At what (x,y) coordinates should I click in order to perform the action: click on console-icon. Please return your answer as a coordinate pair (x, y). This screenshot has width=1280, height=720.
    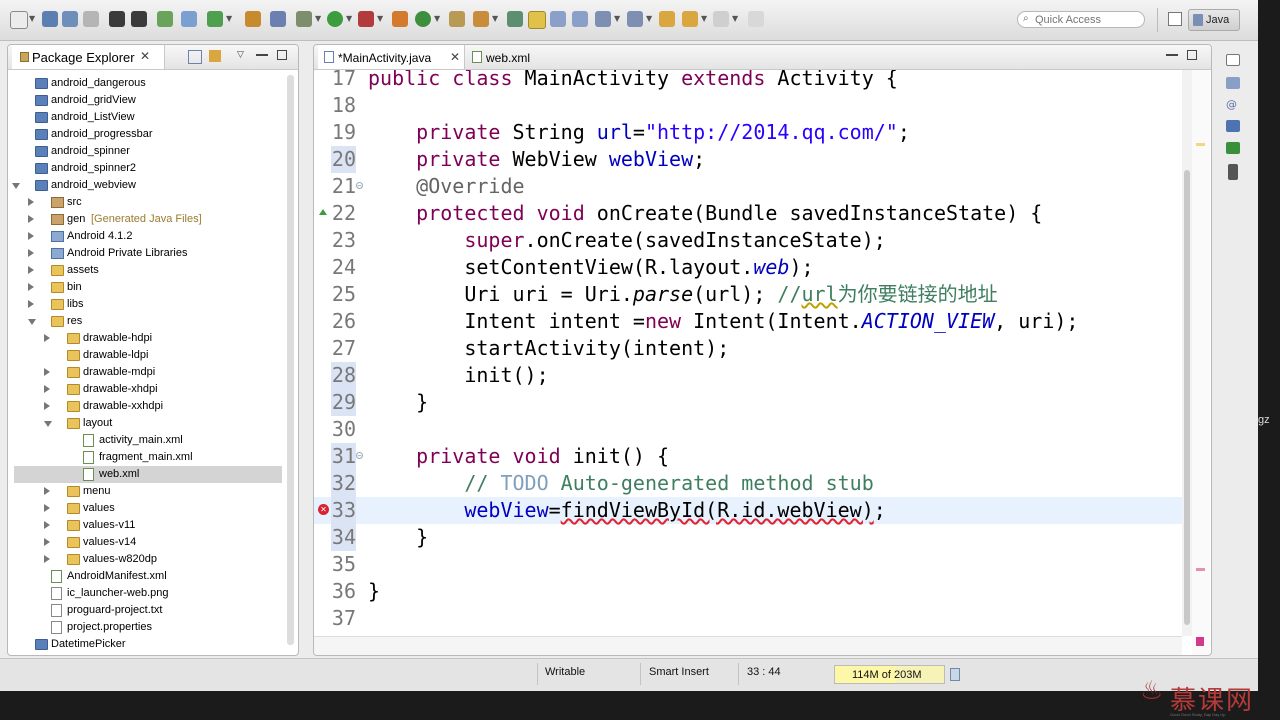
    Looking at the image, I should click on (1233, 148).